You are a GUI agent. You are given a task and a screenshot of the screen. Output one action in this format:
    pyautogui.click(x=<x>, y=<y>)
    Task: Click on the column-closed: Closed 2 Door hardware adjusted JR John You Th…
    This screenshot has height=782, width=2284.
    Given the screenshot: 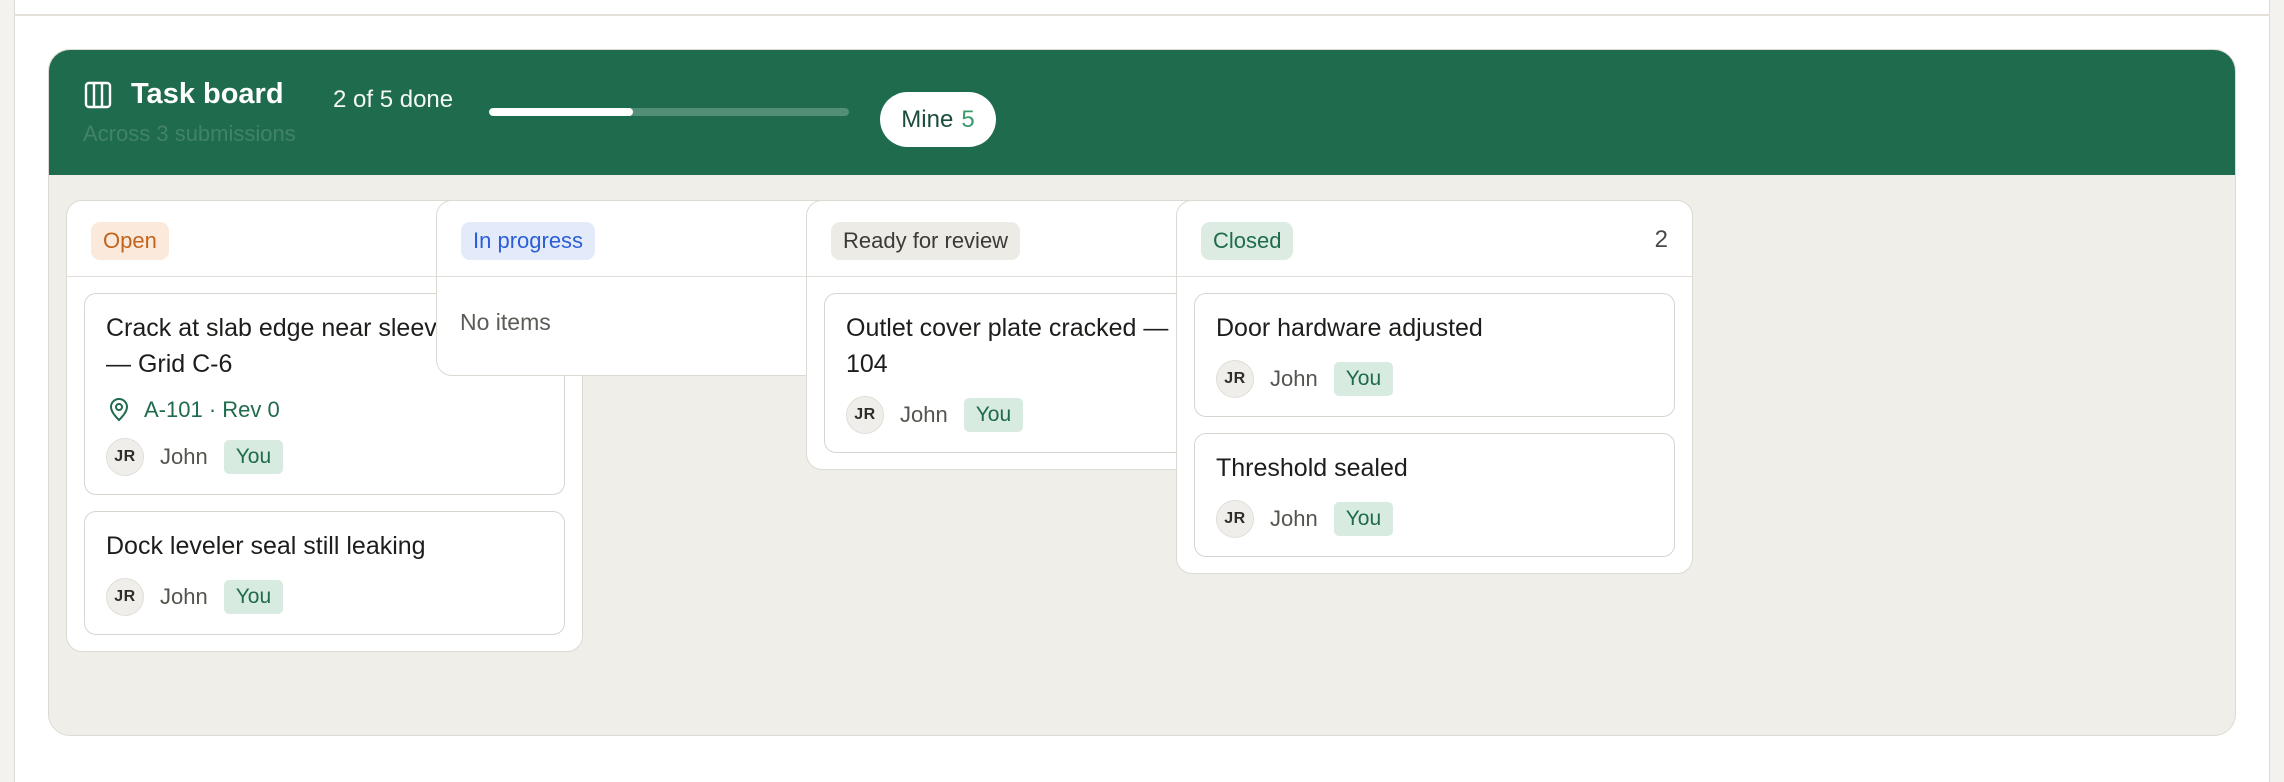 What is the action you would take?
    pyautogui.click(x=1434, y=387)
    